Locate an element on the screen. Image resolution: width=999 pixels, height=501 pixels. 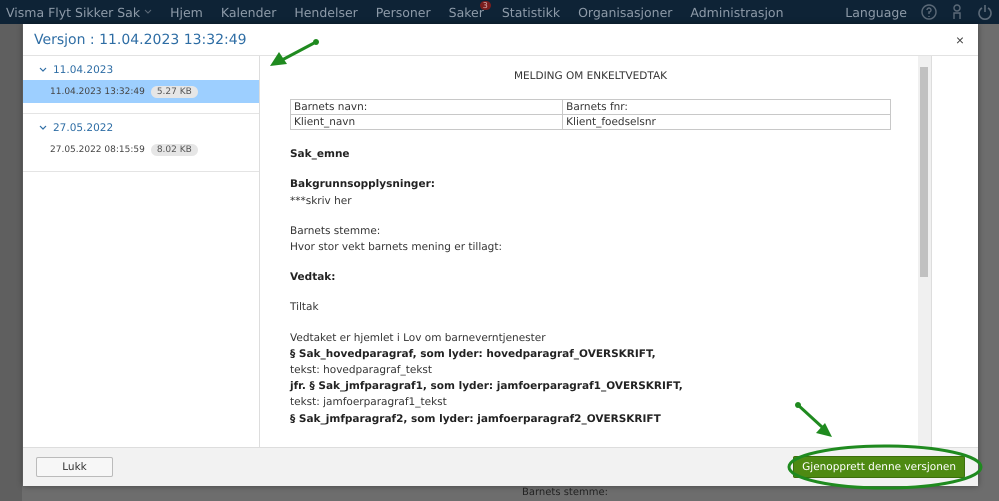
app-brand: Visma Flyt Sikker Sak is located at coordinates (73, 12).